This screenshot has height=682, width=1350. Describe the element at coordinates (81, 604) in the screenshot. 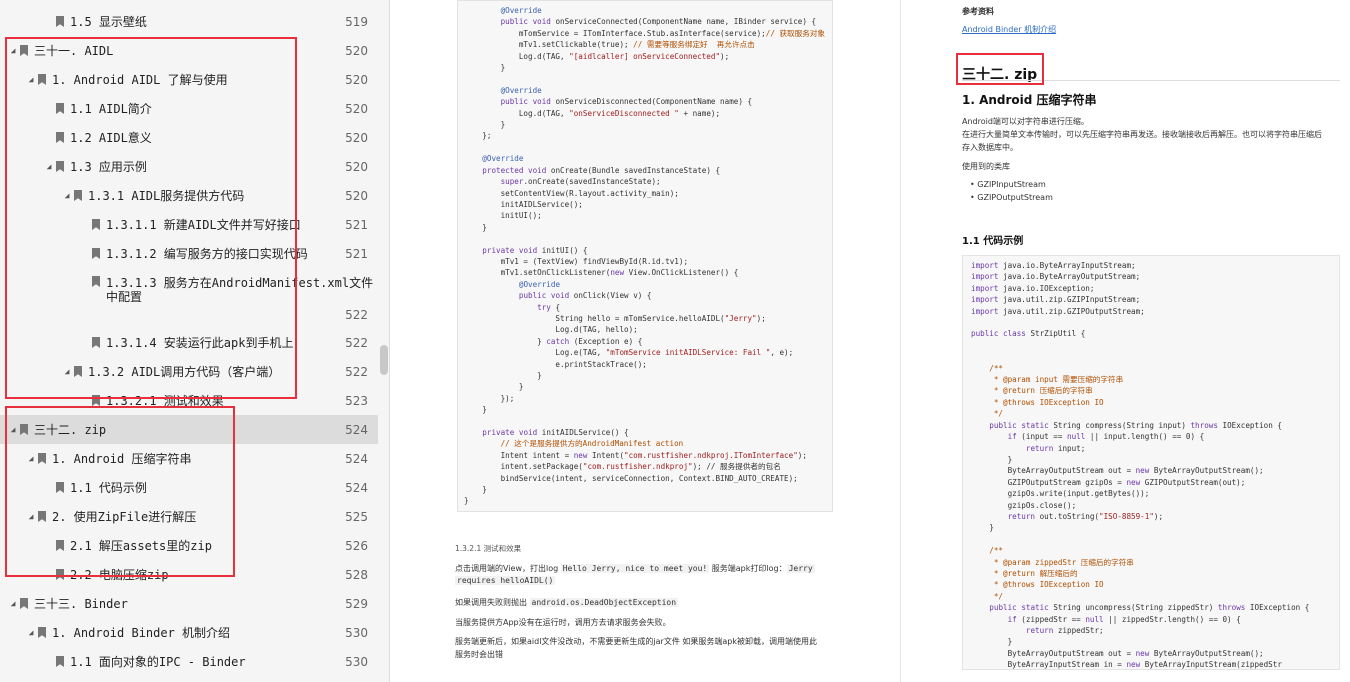

I see `outline-item-label: 三十三. Binder` at that location.